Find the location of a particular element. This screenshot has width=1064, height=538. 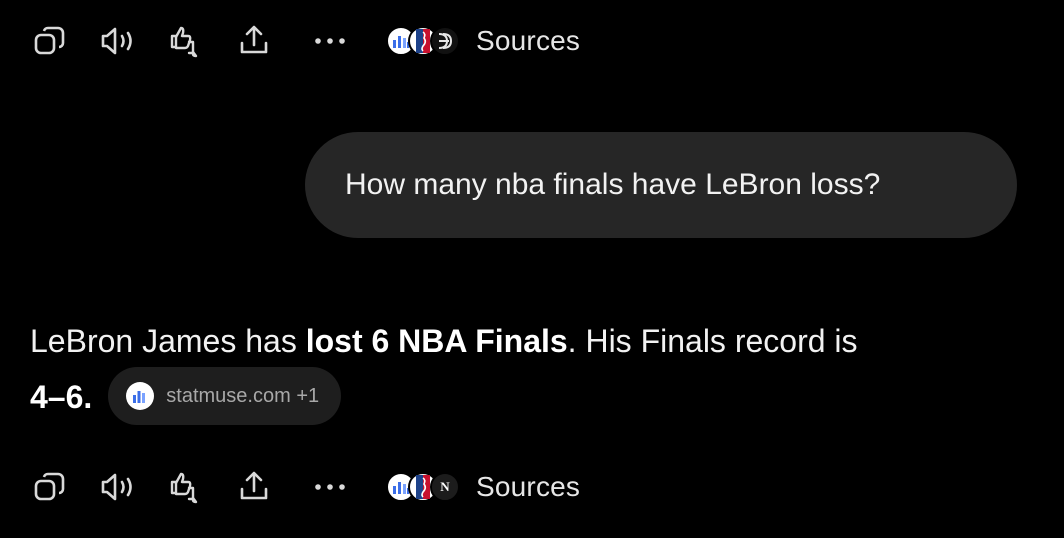

sources-button: Sources is located at coordinates (483, 41).